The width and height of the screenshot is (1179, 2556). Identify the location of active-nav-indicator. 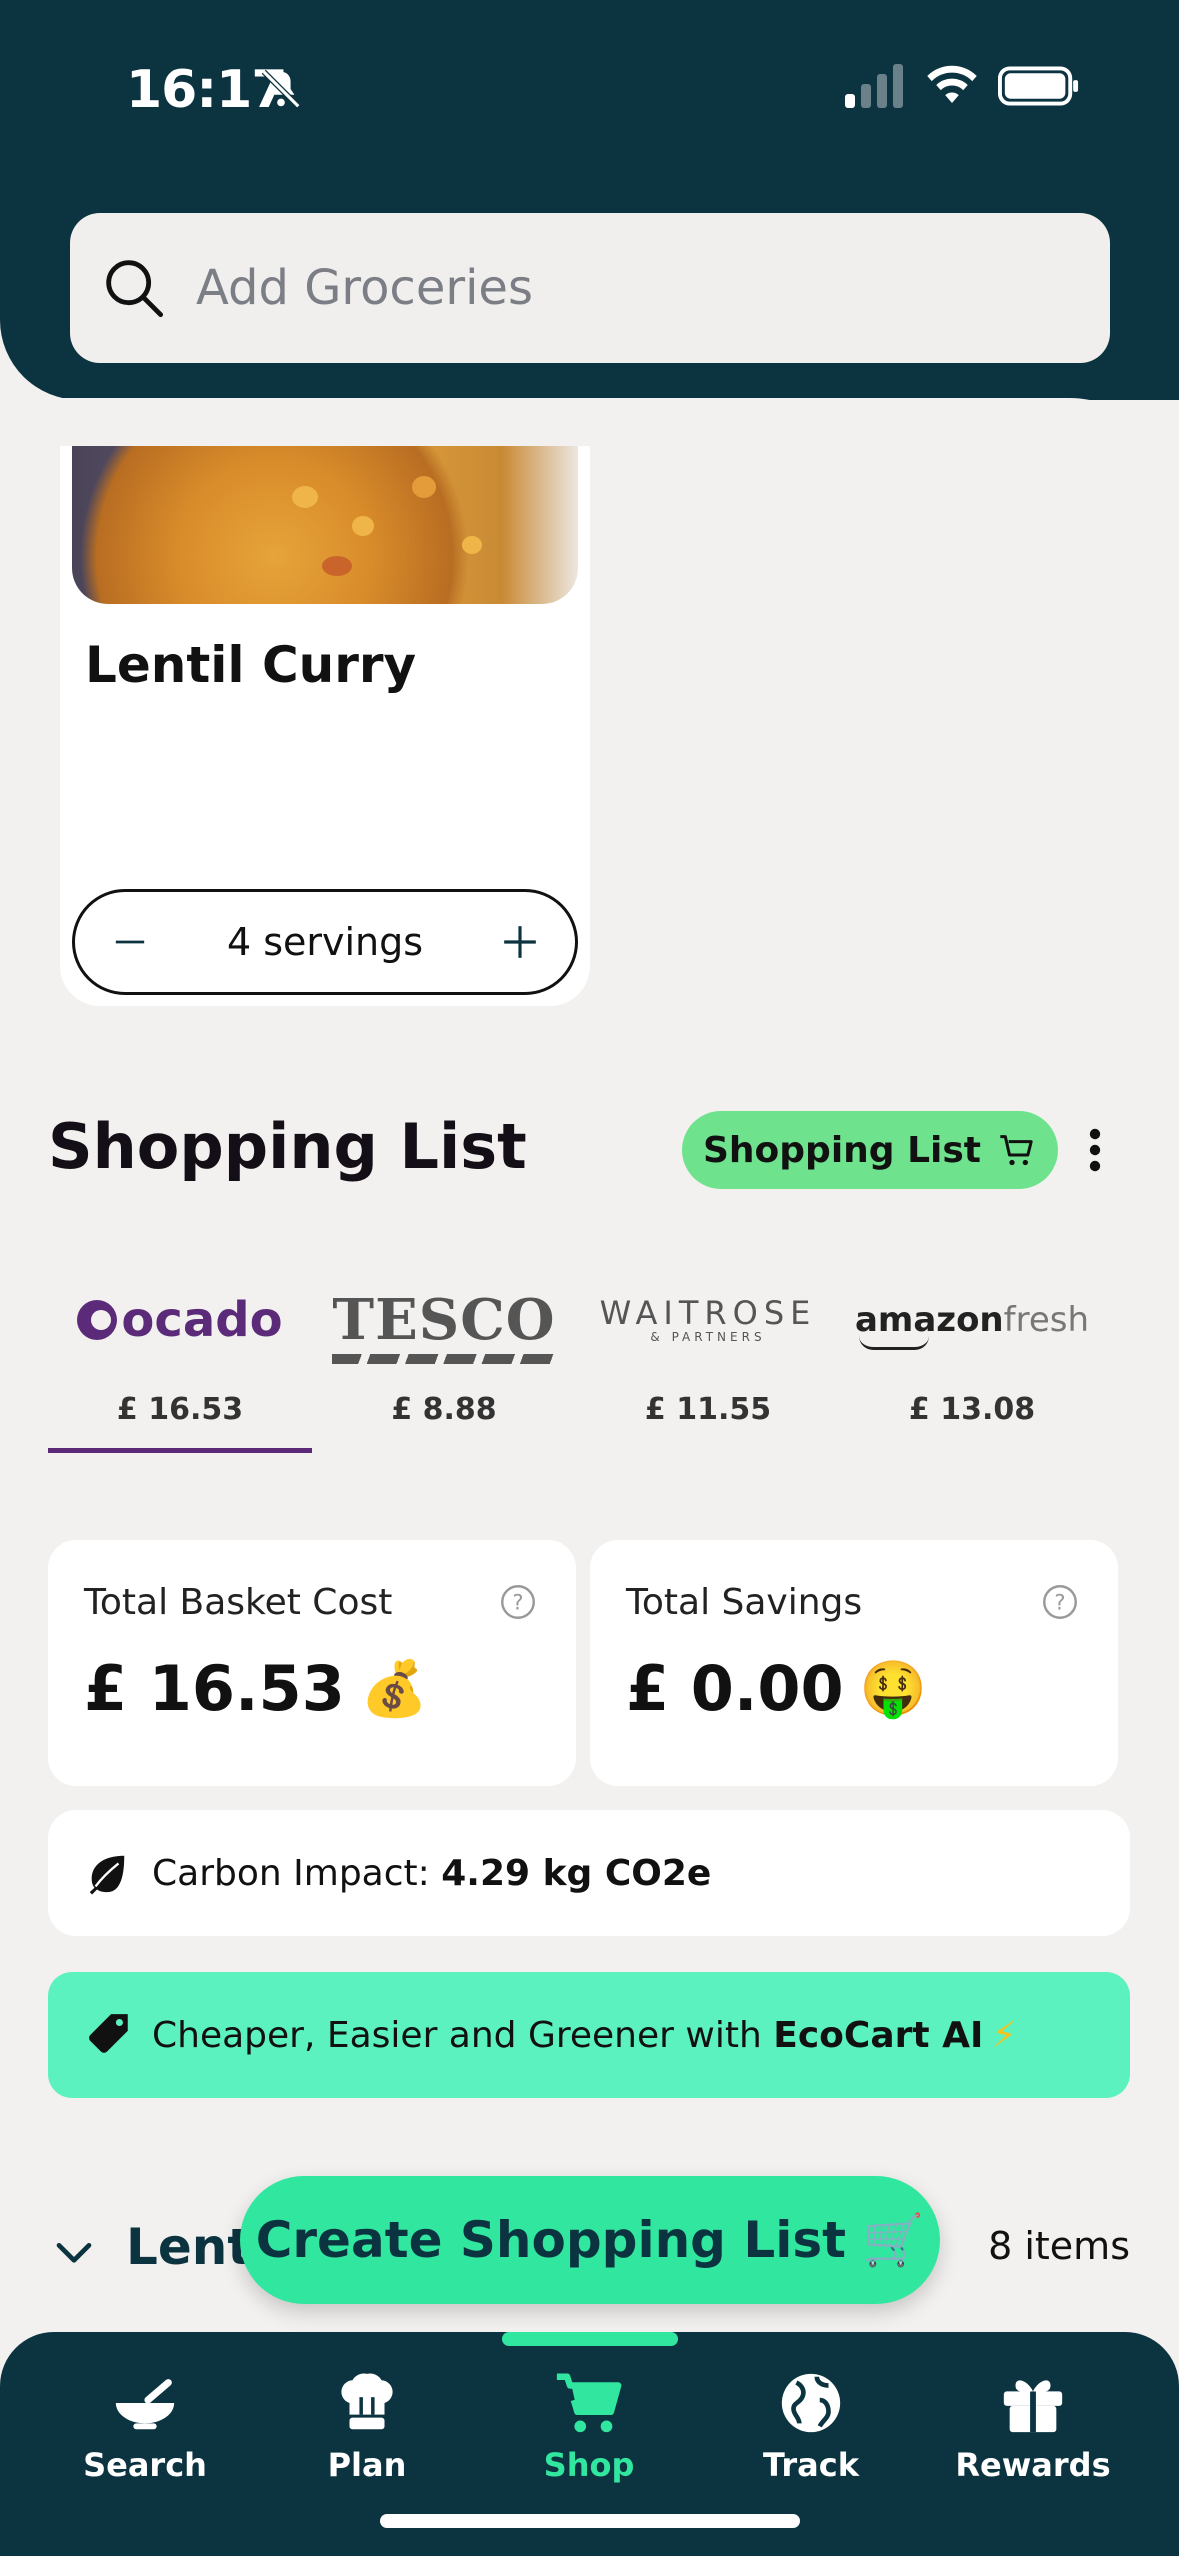
(590, 2339).